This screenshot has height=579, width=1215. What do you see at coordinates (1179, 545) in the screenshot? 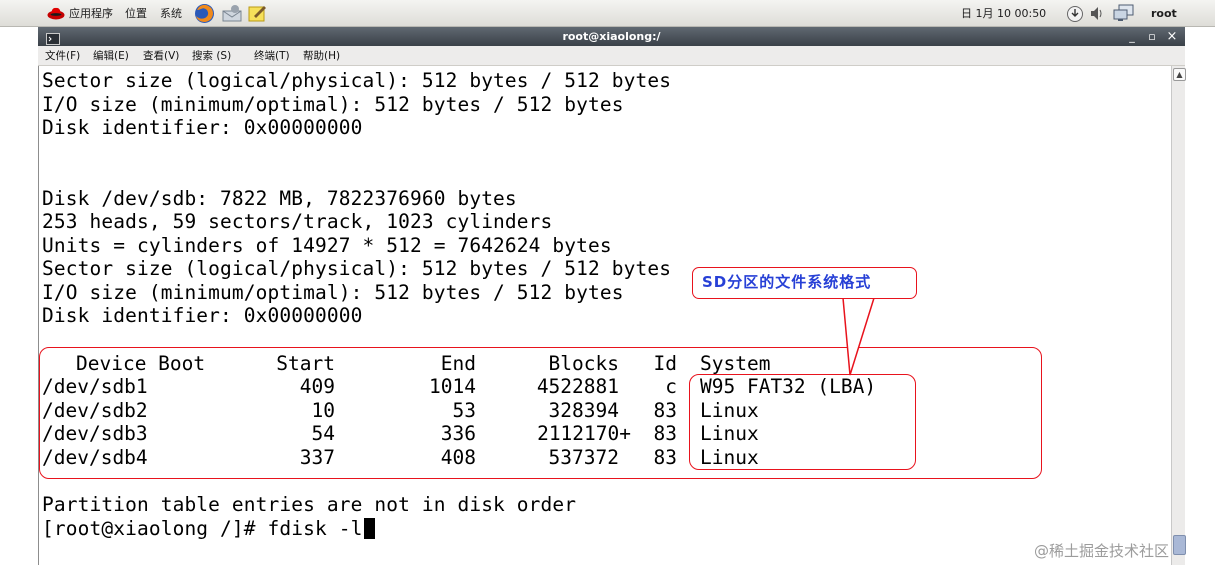
I see `scroll-thumb` at bounding box center [1179, 545].